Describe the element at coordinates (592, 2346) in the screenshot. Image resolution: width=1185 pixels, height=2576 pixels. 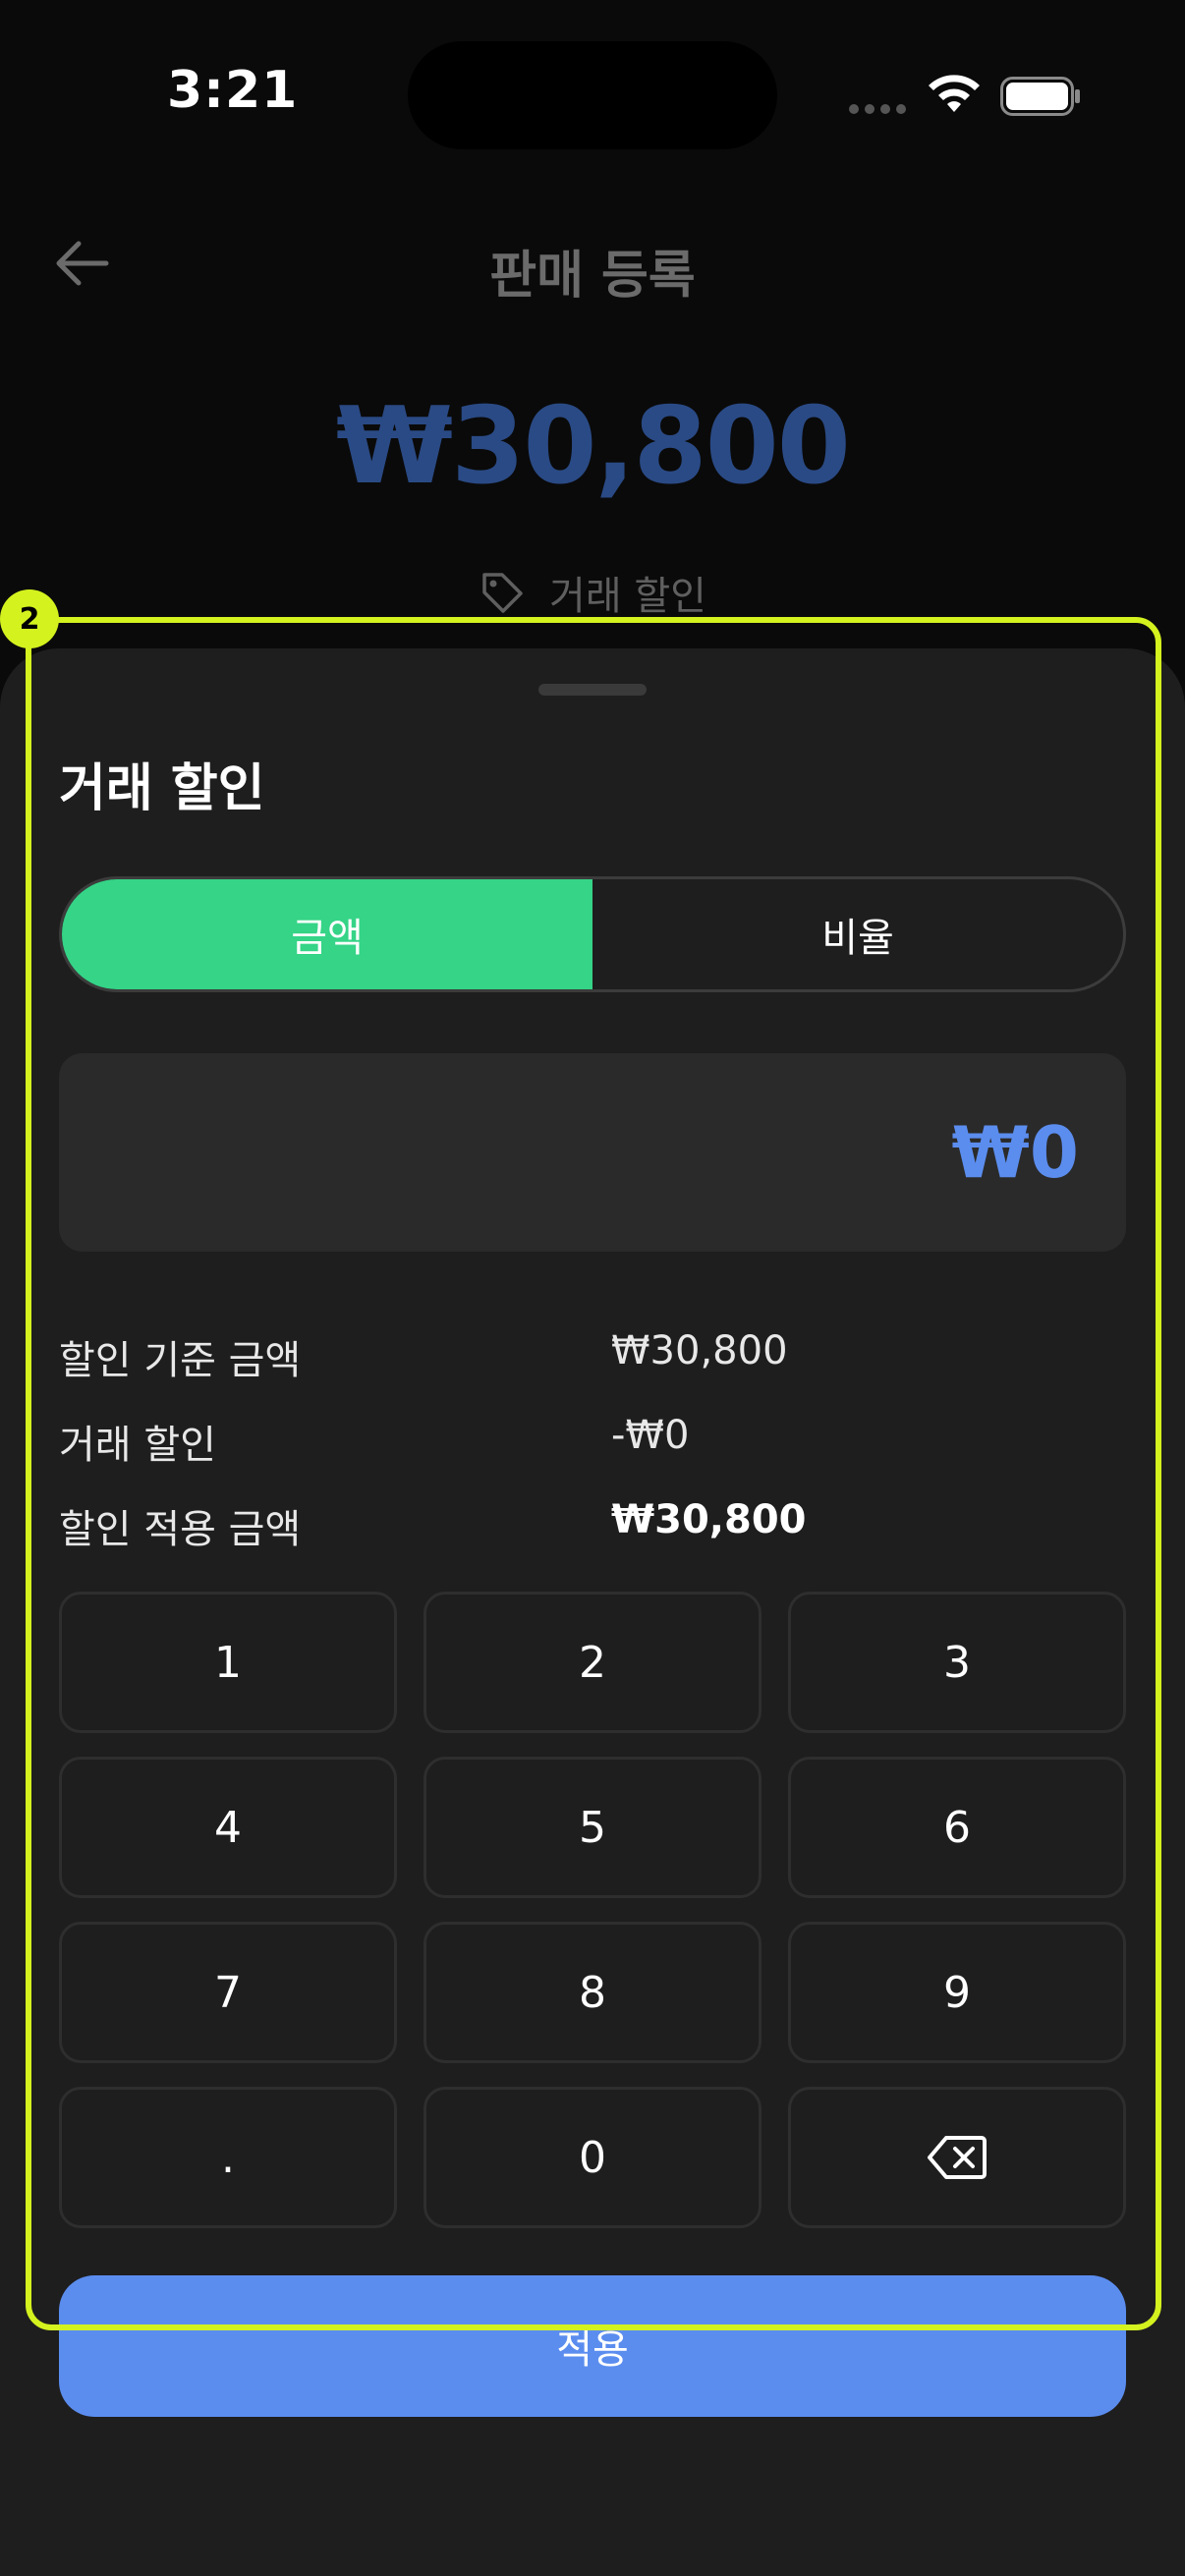
I see `apply-button: 적용` at that location.